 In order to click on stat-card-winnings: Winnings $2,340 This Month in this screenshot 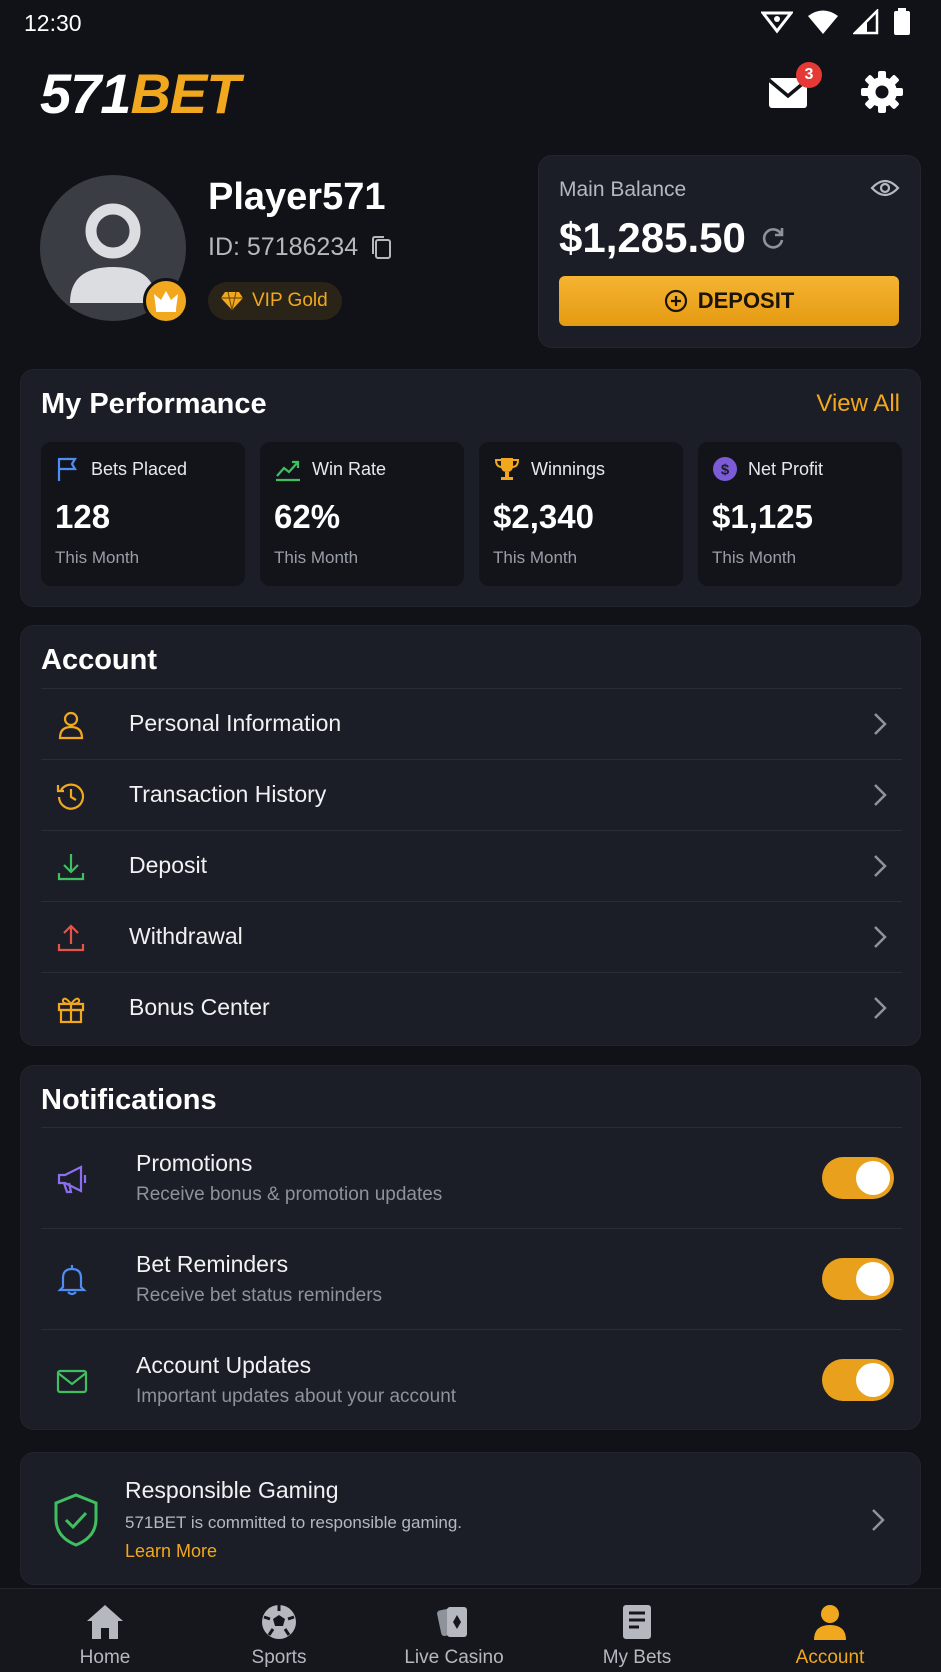, I will do `click(581, 514)`.